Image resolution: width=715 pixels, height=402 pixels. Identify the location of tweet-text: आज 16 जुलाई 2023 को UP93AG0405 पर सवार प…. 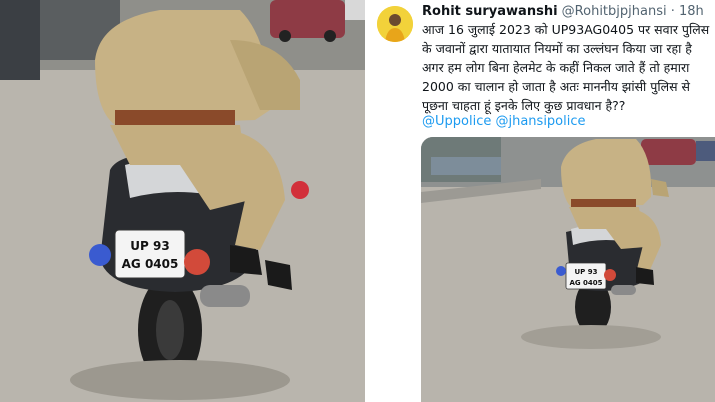
(566, 67).